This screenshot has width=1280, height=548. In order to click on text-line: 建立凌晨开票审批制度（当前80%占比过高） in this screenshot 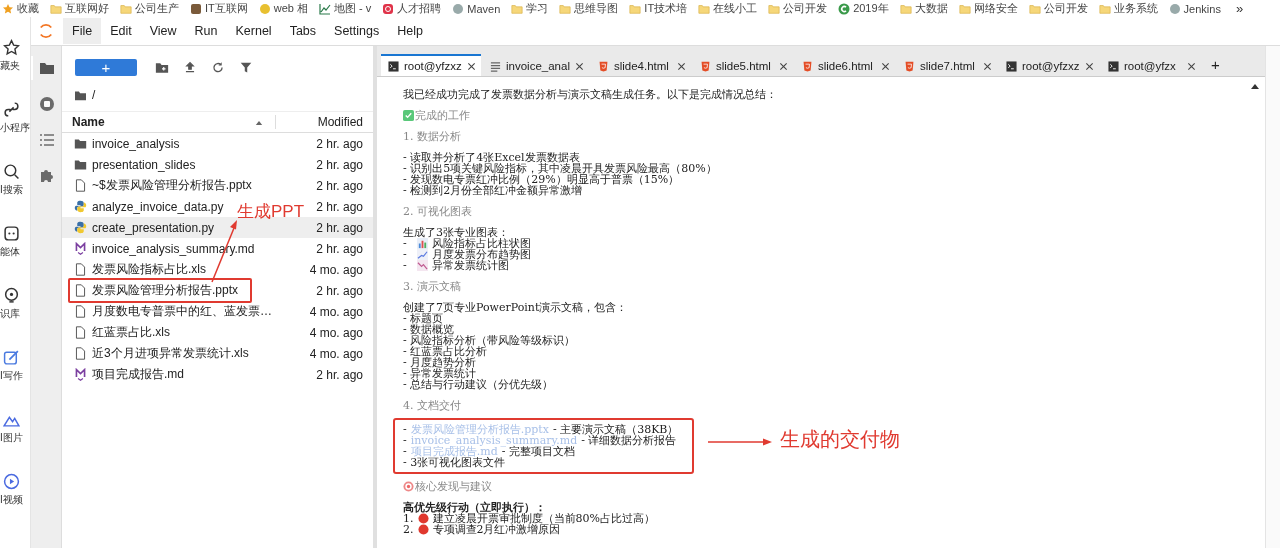, I will do `click(543, 518)`.